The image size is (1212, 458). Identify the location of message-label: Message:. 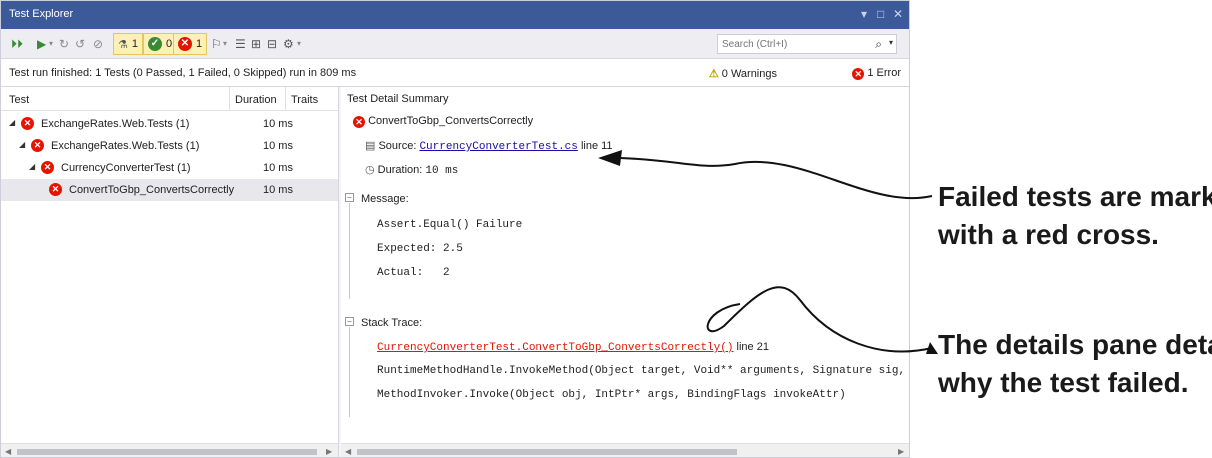
(385, 199).